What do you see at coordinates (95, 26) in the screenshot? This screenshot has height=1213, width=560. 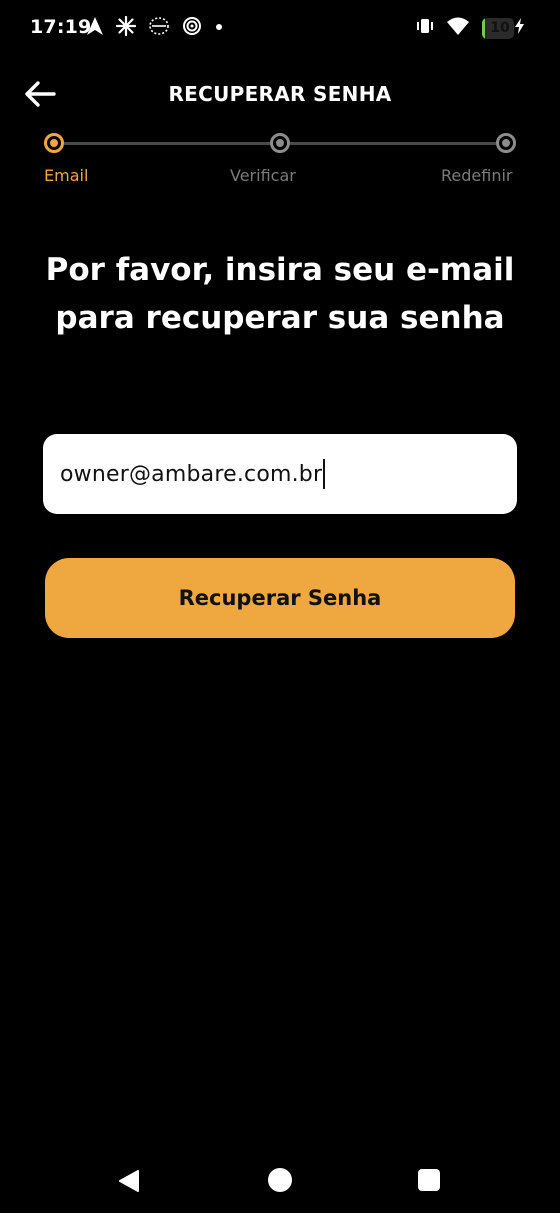 I see `navigation-arrow-icon` at bounding box center [95, 26].